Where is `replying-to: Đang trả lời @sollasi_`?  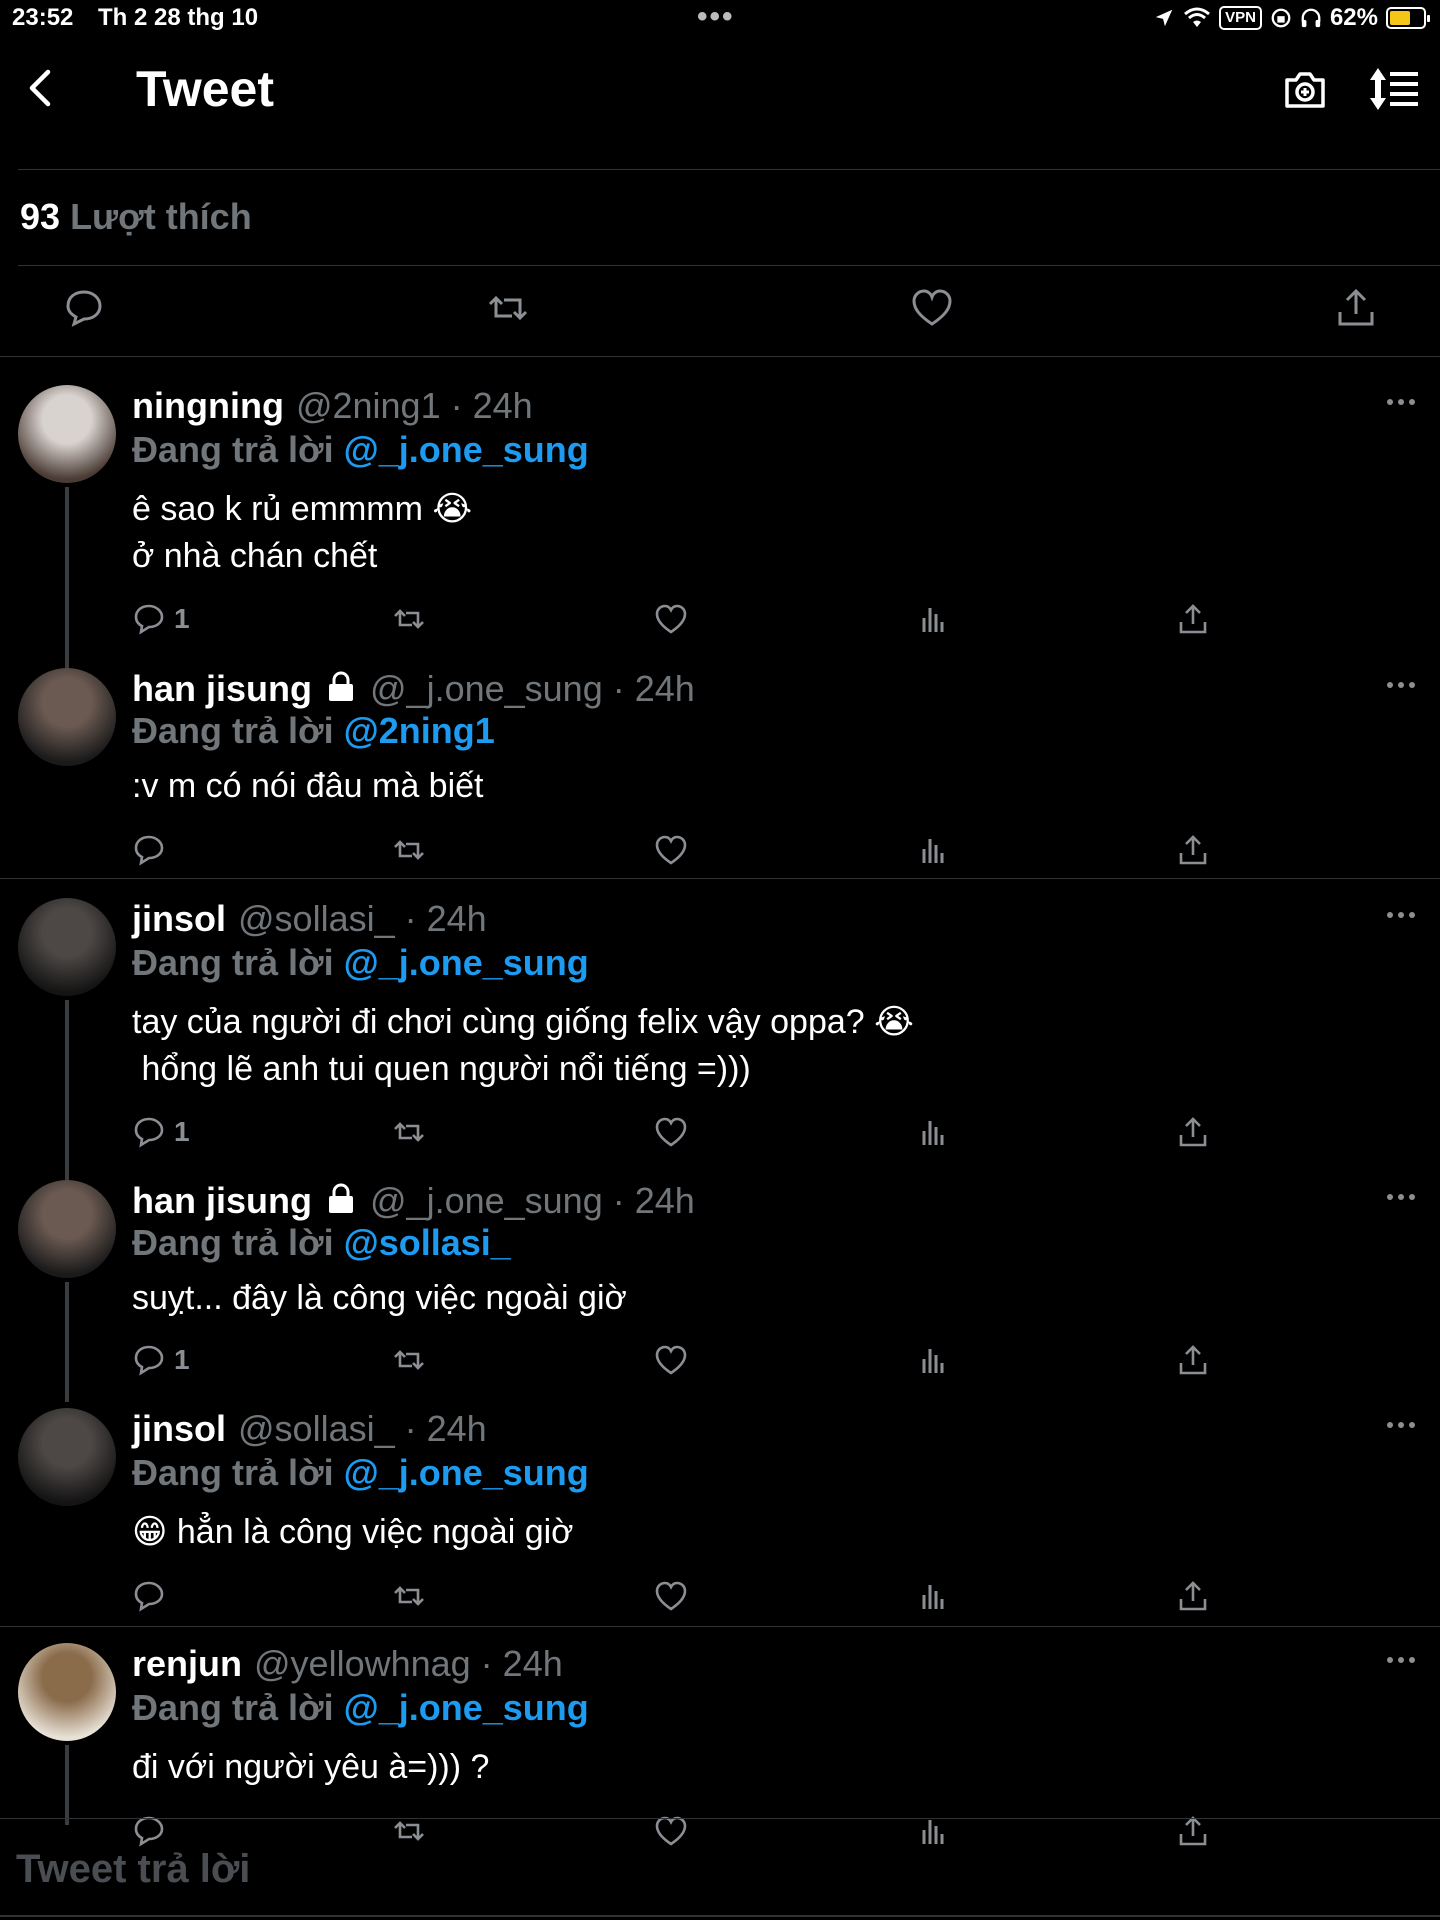
replying-to: Đang trả lời @sollasi_ is located at coordinates (321, 1243).